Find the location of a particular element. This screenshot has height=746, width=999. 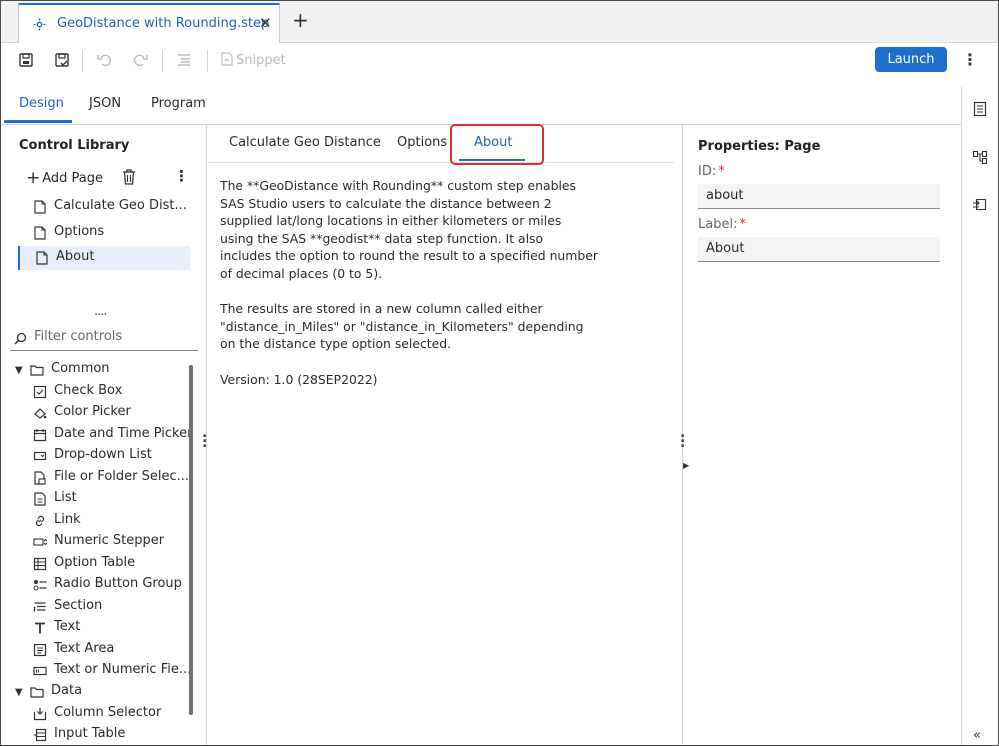

snippet-button: Snippet is located at coordinates (253, 60).